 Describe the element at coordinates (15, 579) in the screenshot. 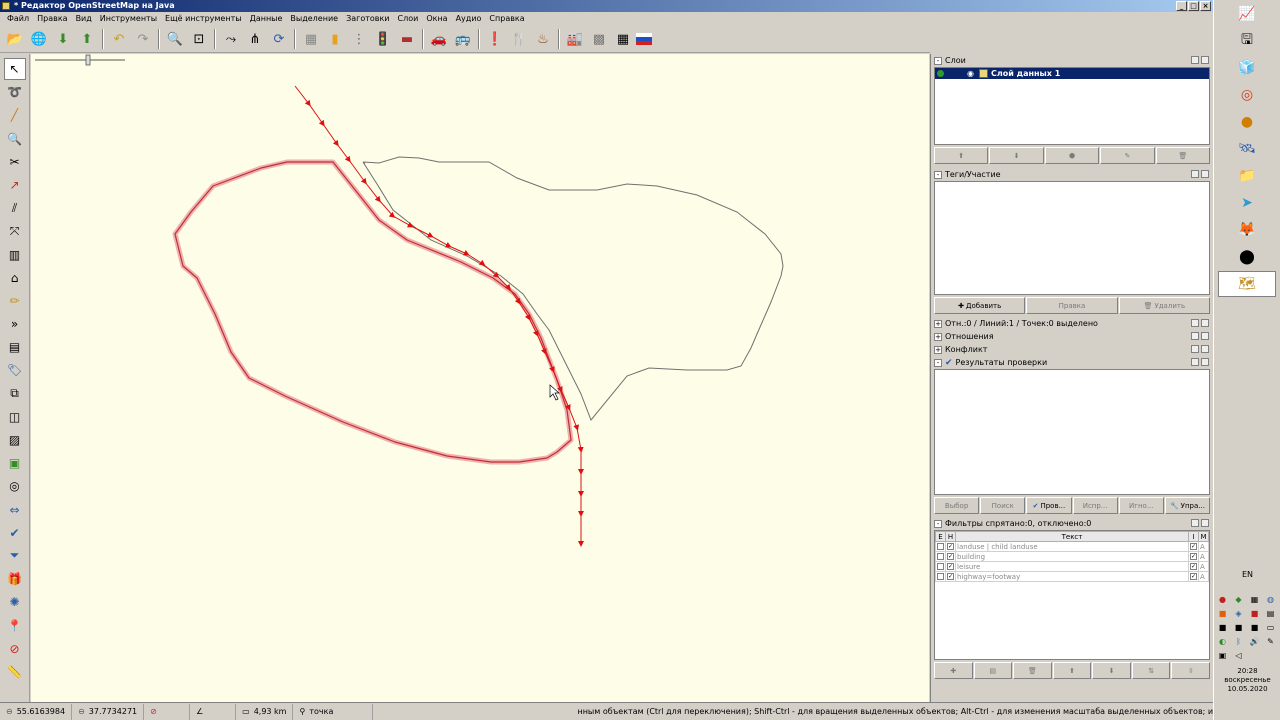

I see `gift-icon: 🎁` at that location.